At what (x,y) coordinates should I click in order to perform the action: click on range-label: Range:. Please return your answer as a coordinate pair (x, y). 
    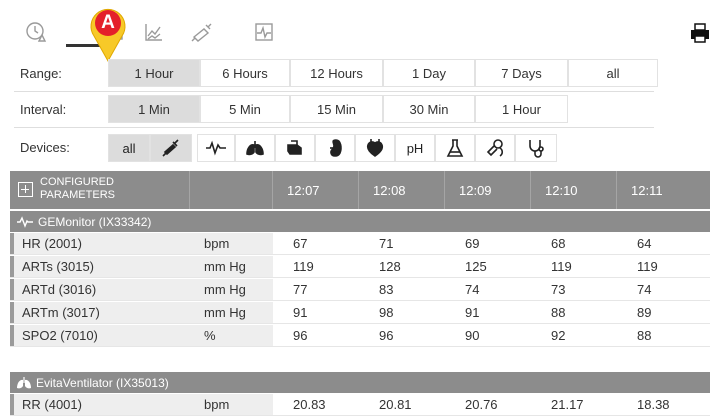
    Looking at the image, I should click on (41, 73).